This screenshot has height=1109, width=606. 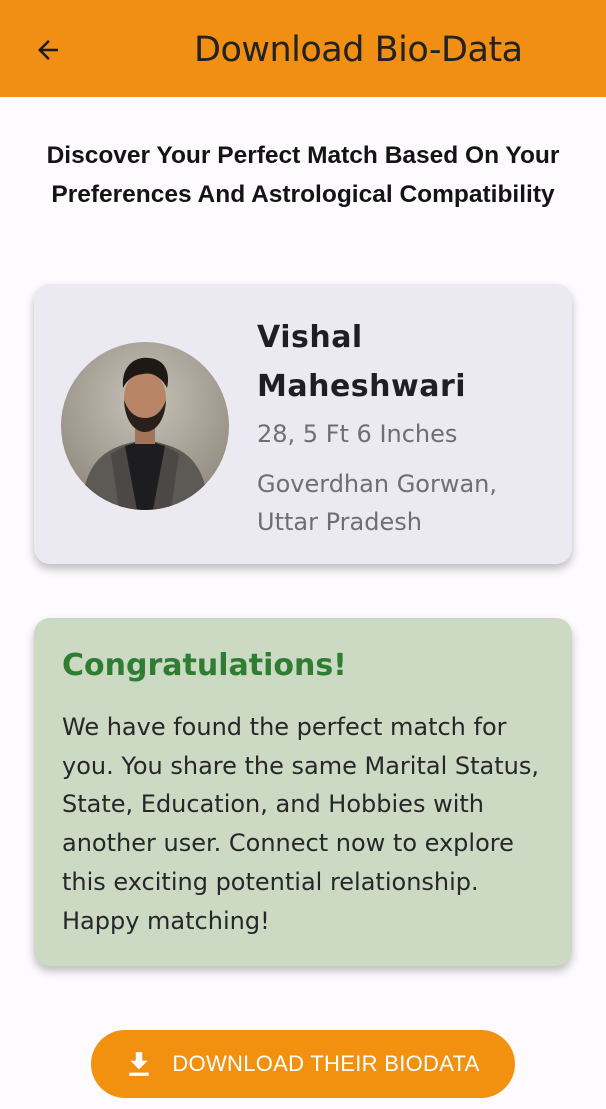 What do you see at coordinates (358, 50) in the screenshot?
I see `page-title: Download Bio-Data` at bounding box center [358, 50].